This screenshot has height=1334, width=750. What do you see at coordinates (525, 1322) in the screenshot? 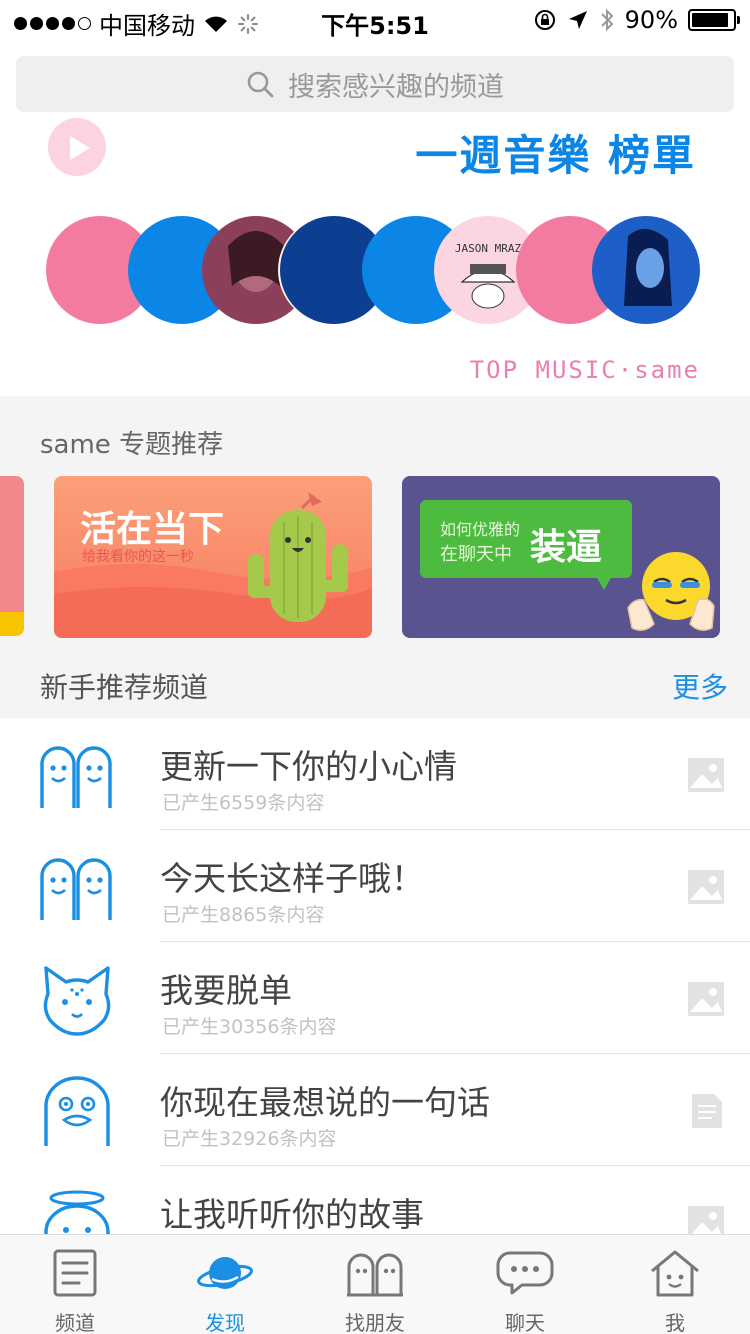
I see `tab-label: 聊天` at bounding box center [525, 1322].